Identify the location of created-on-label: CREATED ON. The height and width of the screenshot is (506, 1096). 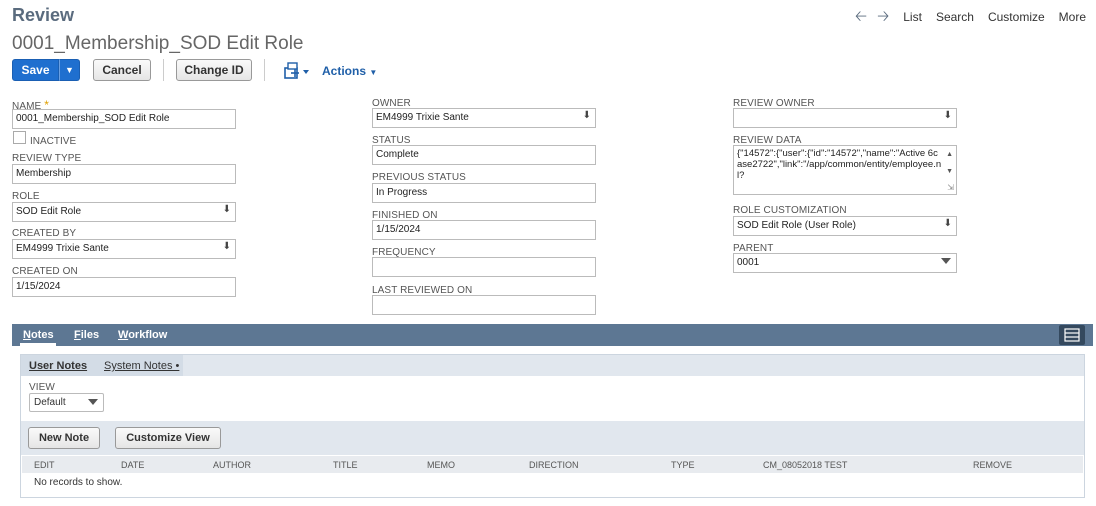
(45, 271).